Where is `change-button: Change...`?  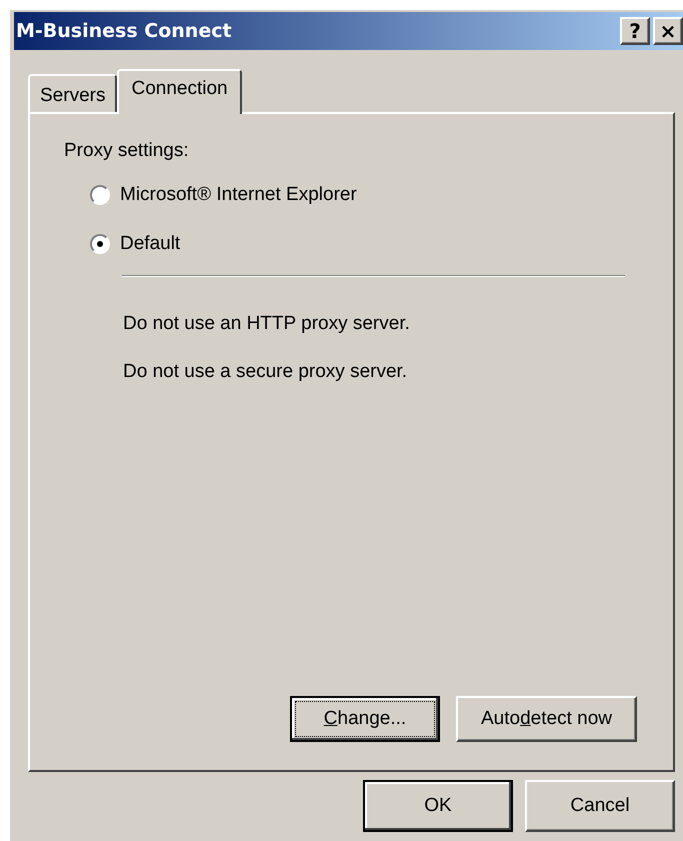 change-button: Change... is located at coordinates (365, 719).